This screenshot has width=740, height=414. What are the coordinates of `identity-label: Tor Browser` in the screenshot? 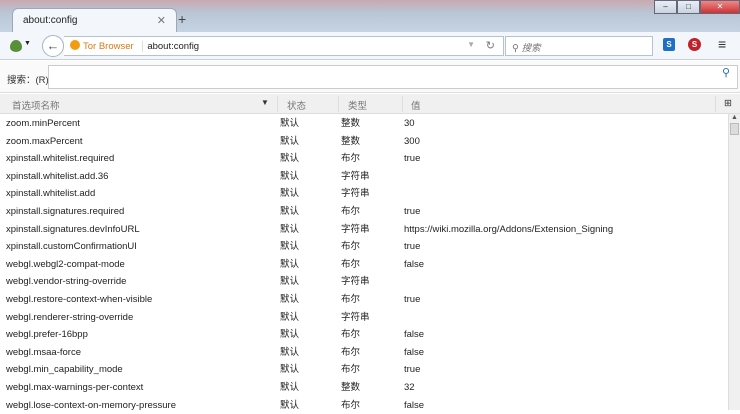 It's located at (108, 46).